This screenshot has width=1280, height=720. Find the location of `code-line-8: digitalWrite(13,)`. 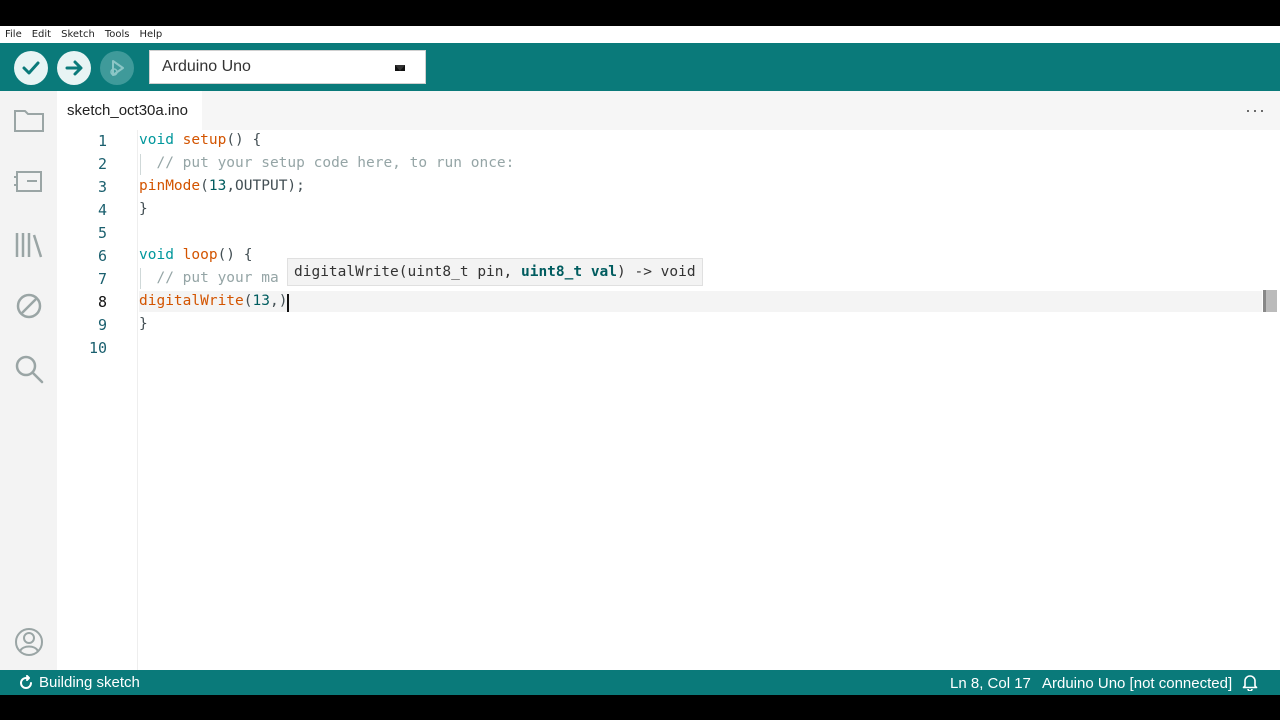

code-line-8: digitalWrite(13,) is located at coordinates (213, 301).